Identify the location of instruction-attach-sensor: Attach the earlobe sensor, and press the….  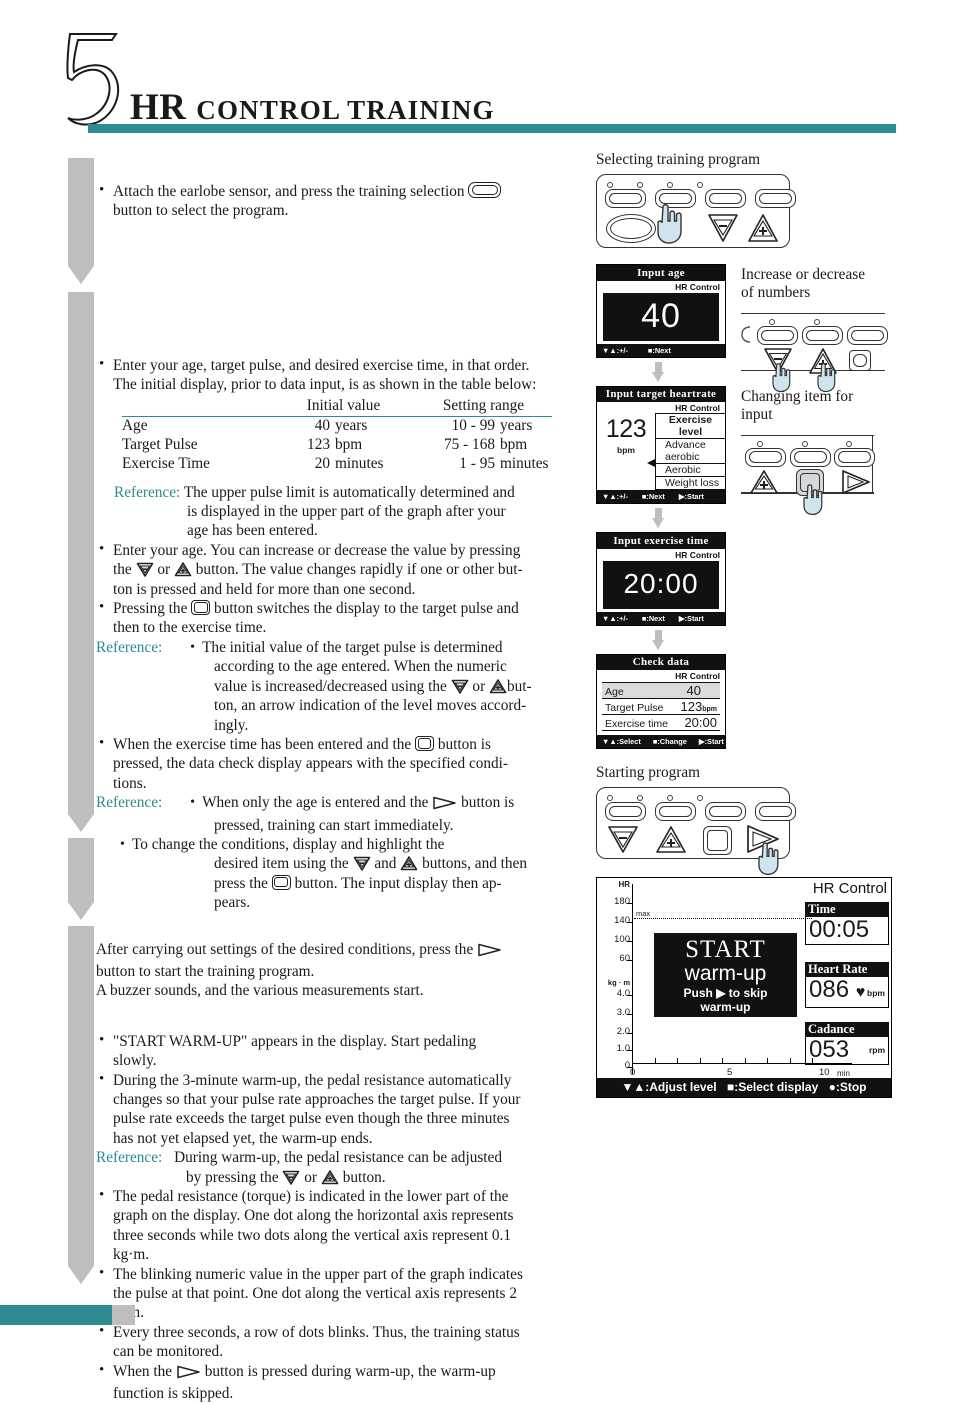
(331, 201).